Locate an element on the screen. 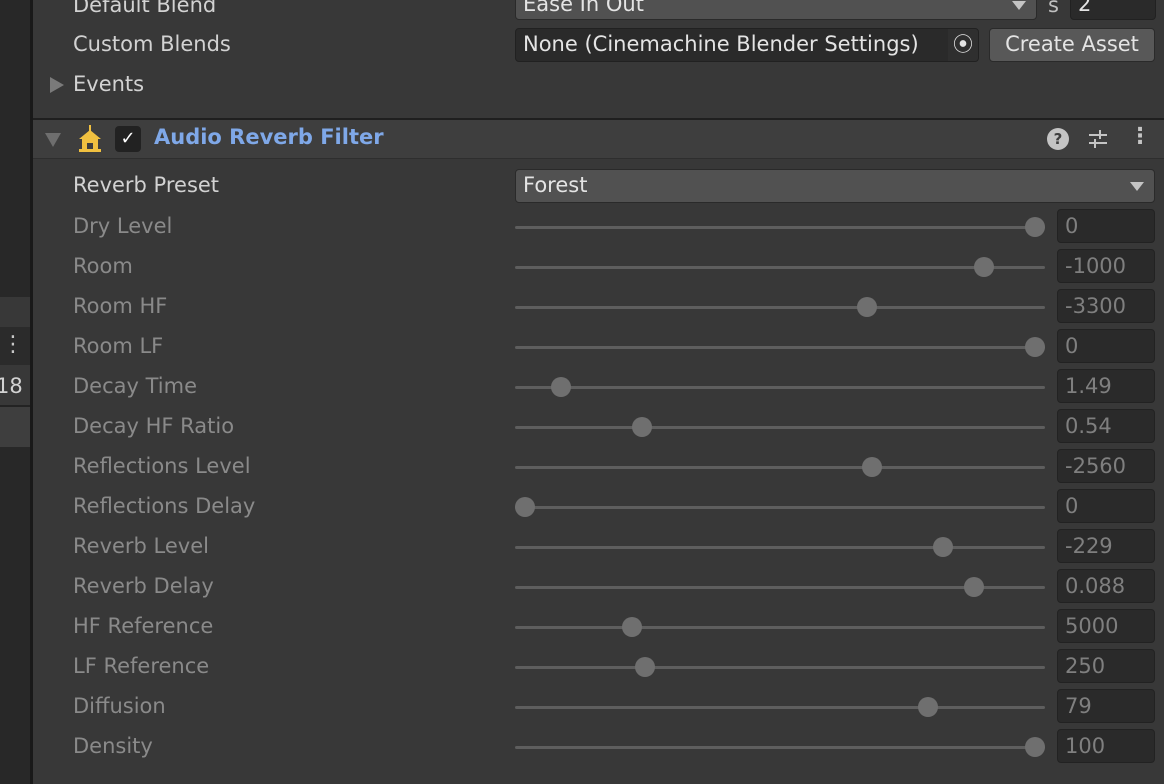  reflections-delay-slider is located at coordinates (780, 507).